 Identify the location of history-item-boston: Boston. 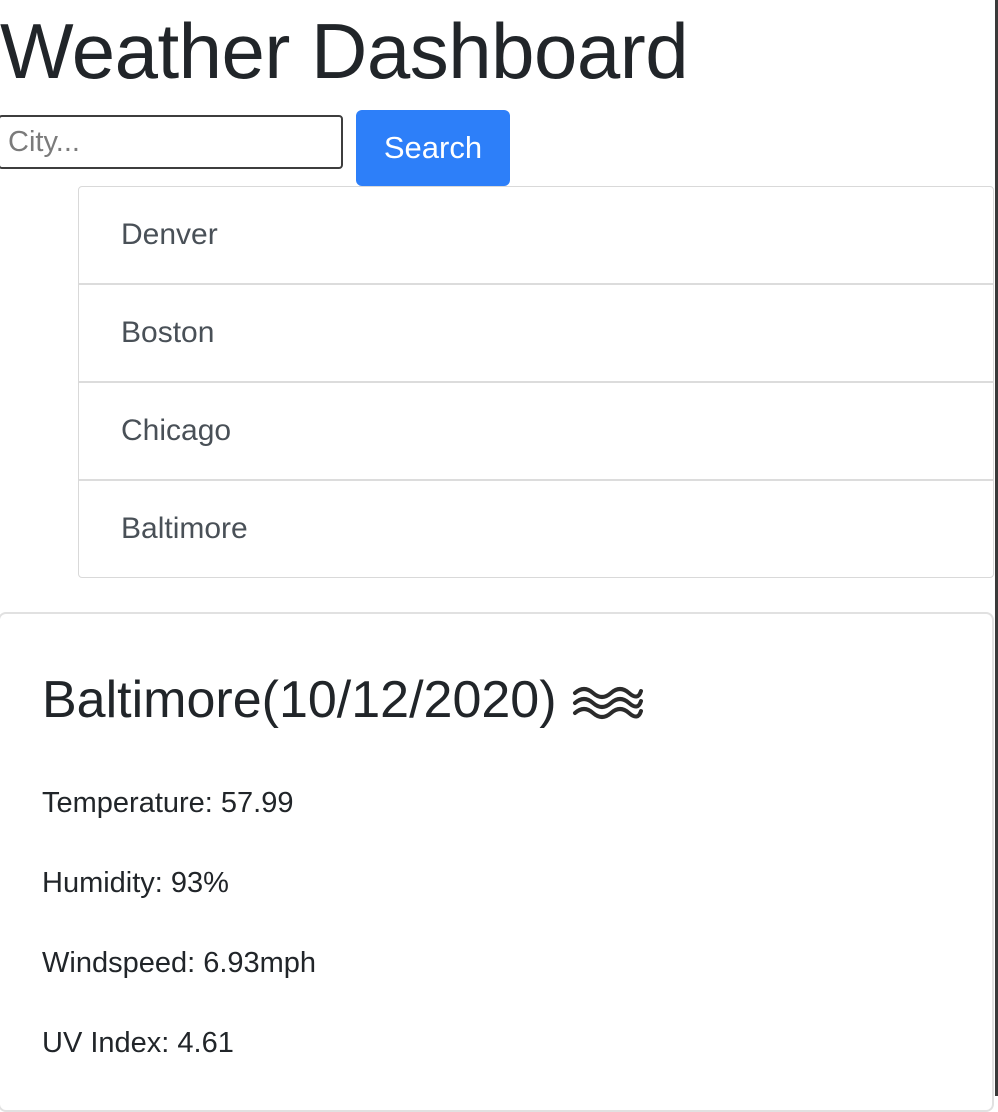
(536, 334).